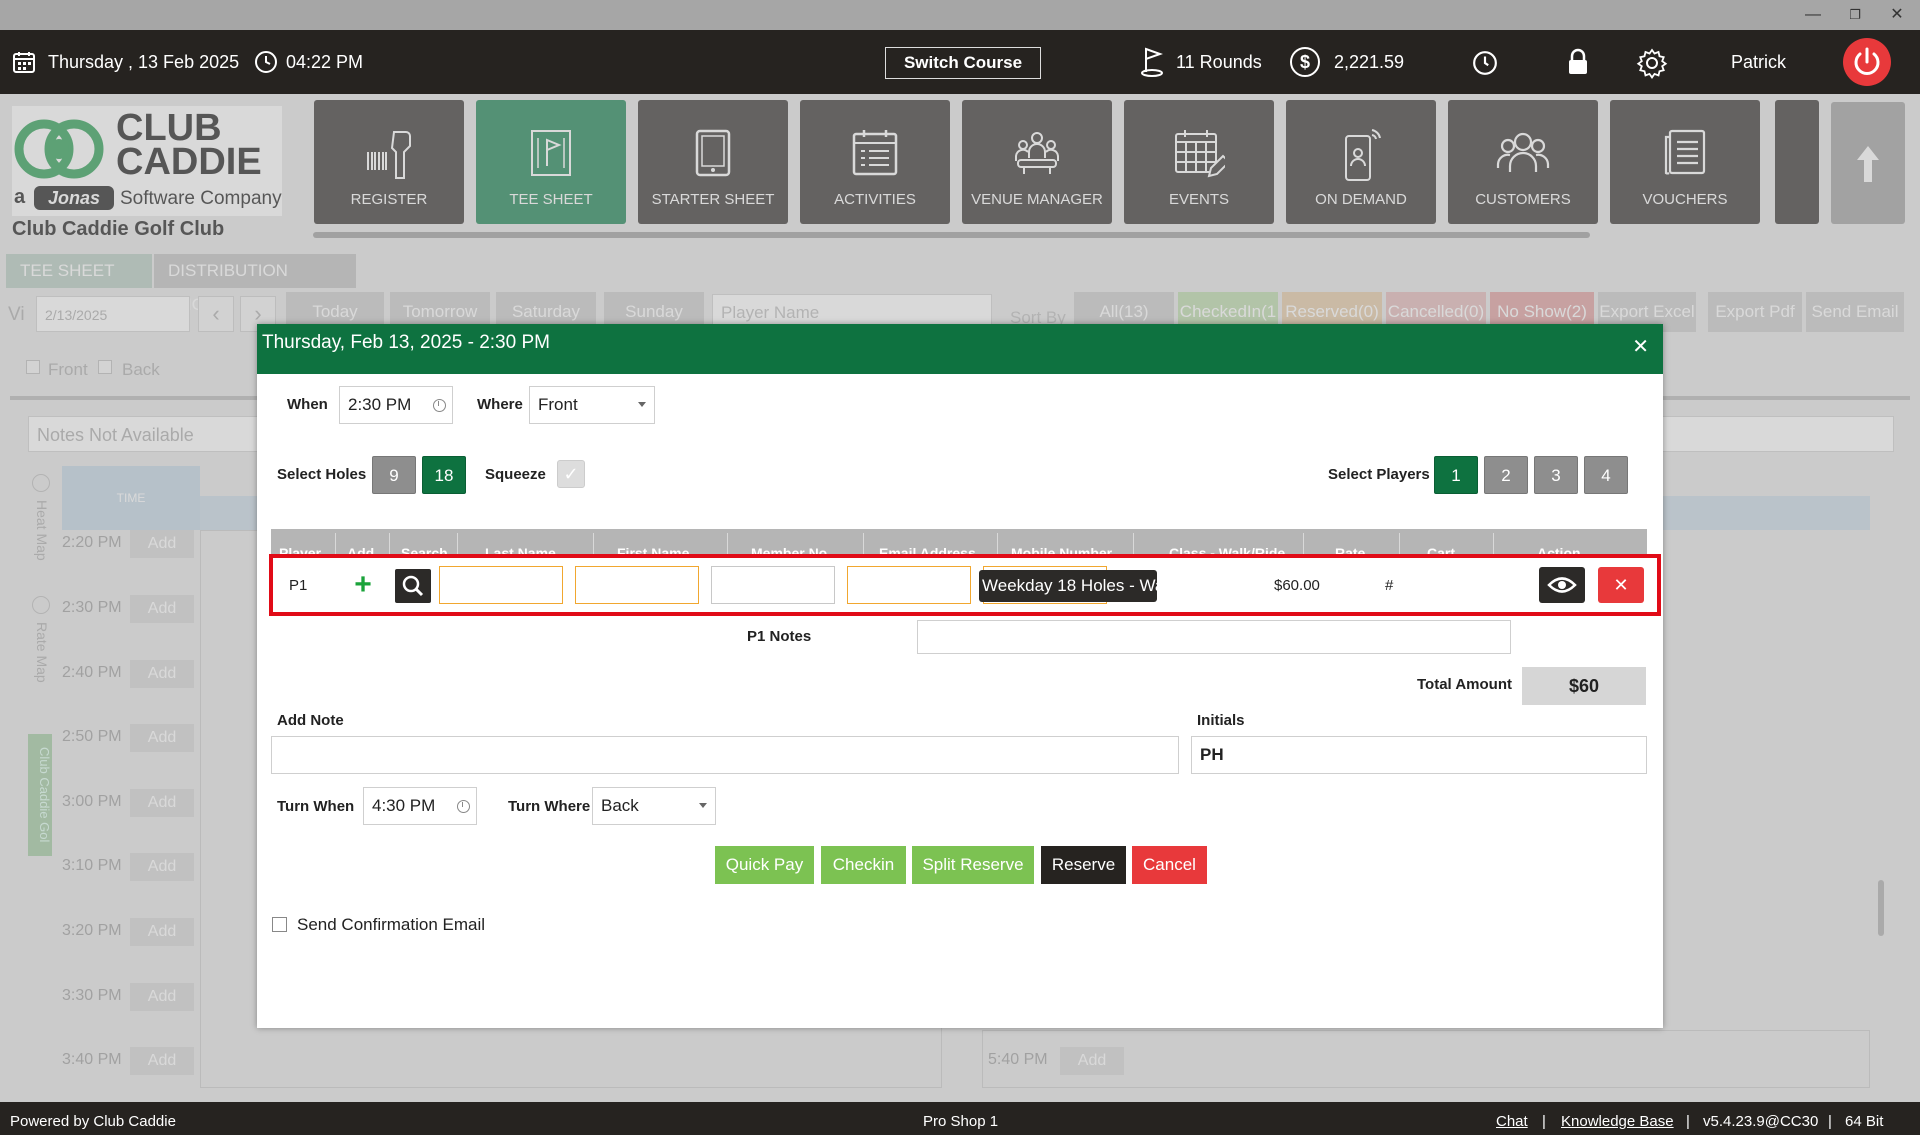 The image size is (1920, 1135). I want to click on minimize-icon: —, so click(1813, 15).